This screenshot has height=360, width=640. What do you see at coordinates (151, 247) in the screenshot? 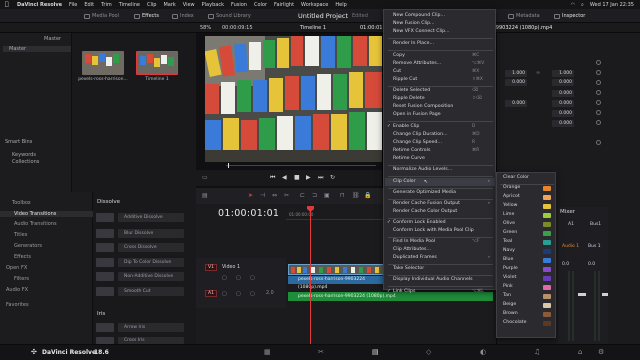
I see `fx-cross-dissolve: Cross Dissolve` at bounding box center [151, 247].